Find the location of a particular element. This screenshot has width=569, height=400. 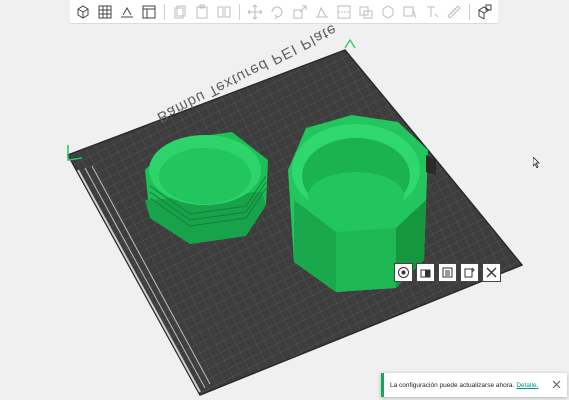

plate-home-icon is located at coordinates (403, 272).